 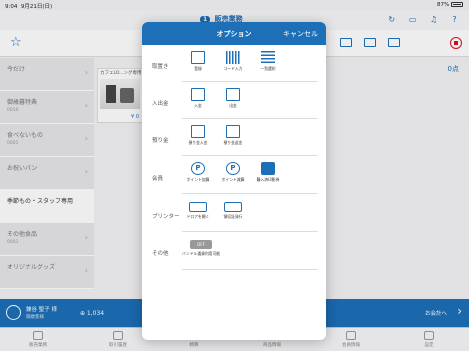 I want to click on drawer-icon, so click(x=198, y=207).